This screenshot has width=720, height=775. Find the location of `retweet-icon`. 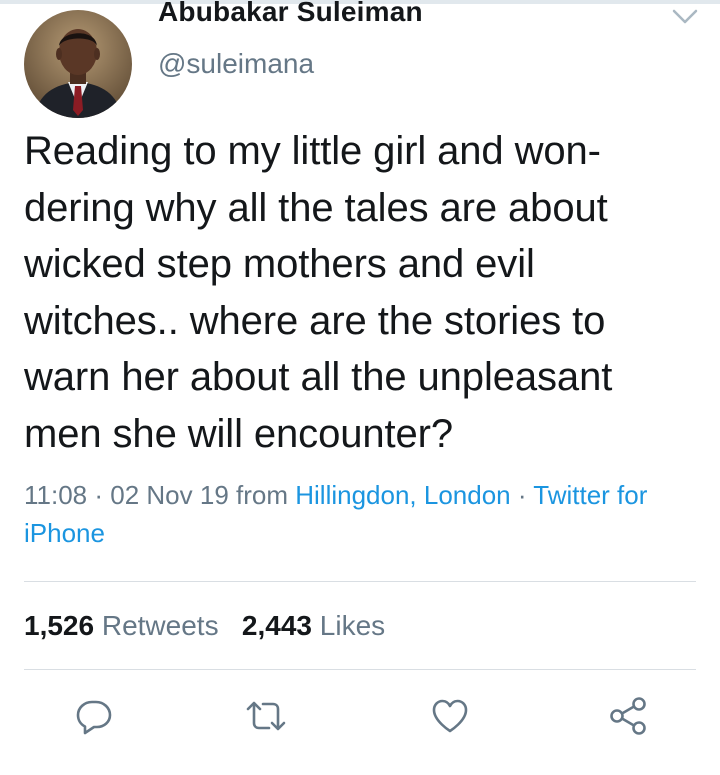

retweet-icon is located at coordinates (266, 716).